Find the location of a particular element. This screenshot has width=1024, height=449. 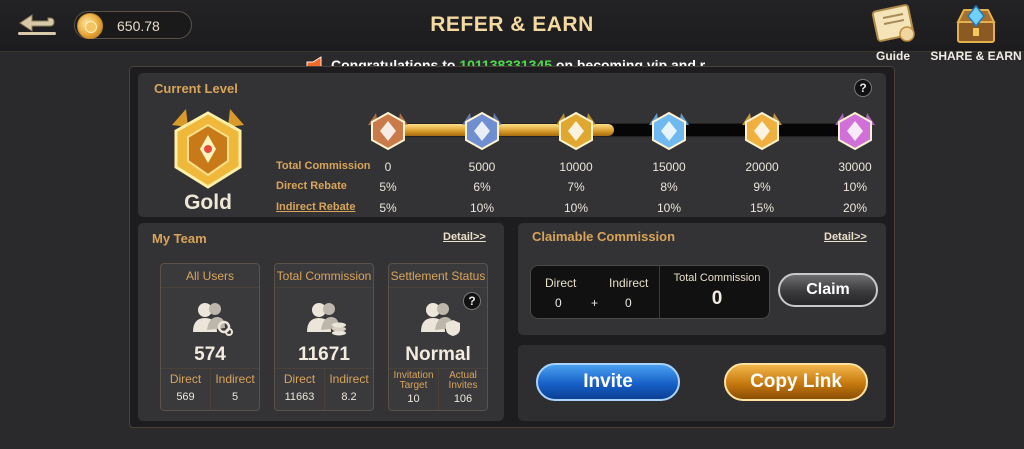

claim-total-label: Total Commission is located at coordinates (717, 278).